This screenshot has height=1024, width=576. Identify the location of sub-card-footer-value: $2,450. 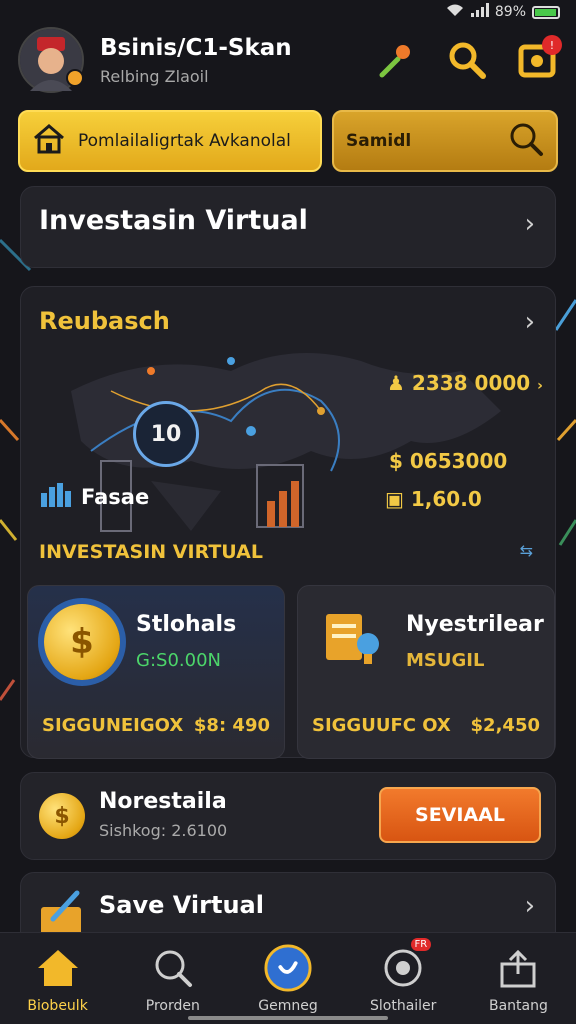
(505, 725).